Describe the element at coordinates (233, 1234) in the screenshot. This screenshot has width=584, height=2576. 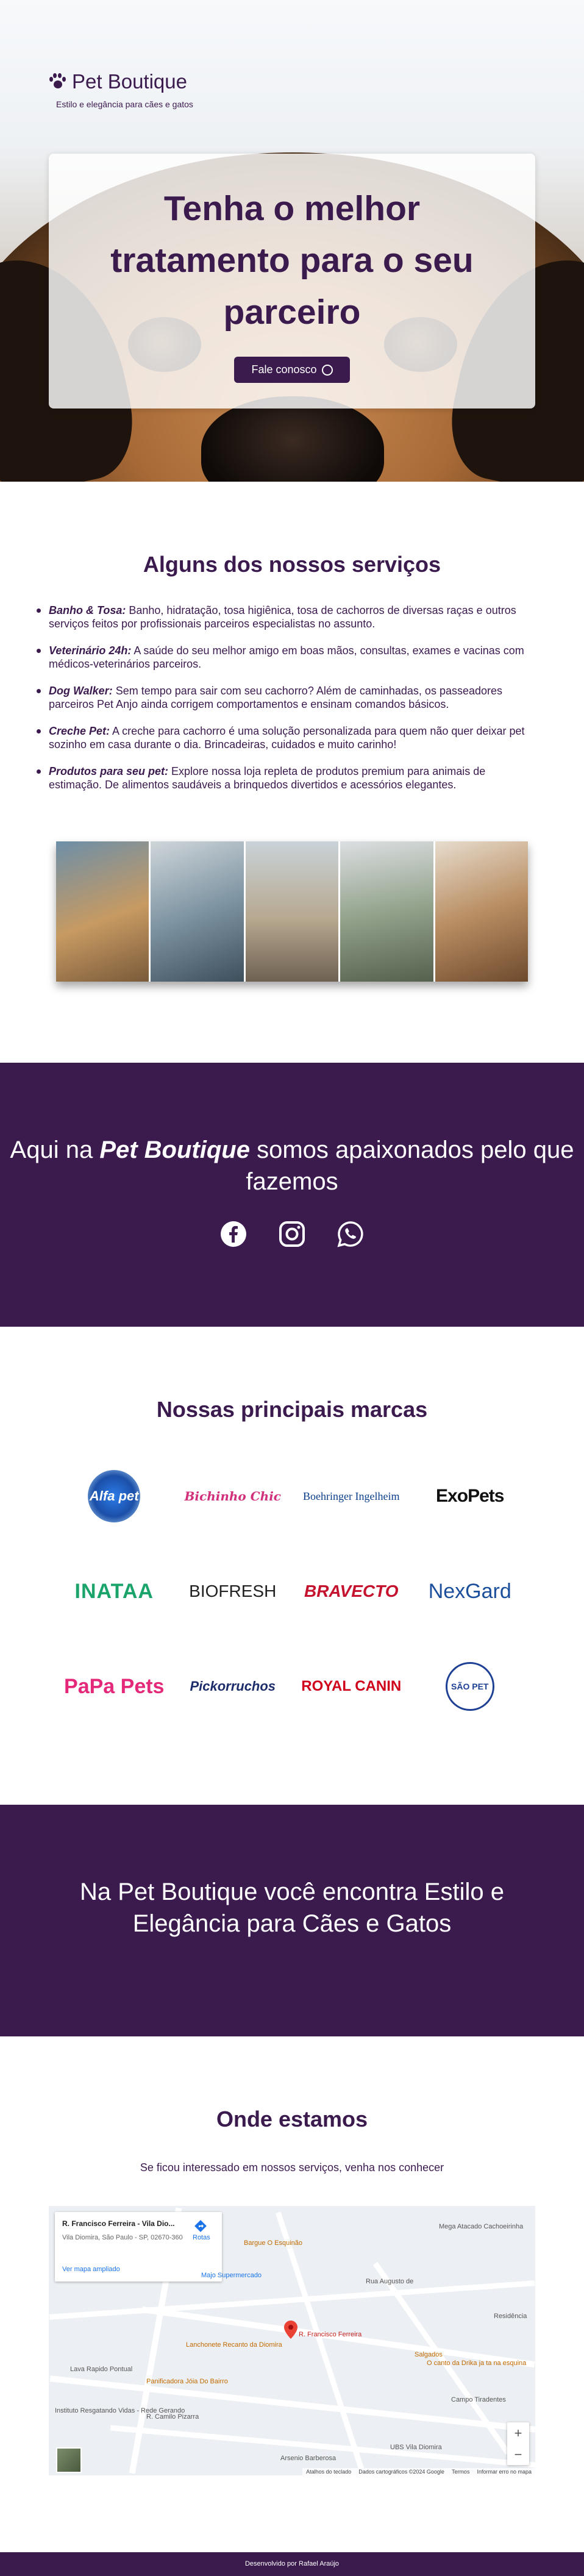
I see `facebook-icon` at that location.